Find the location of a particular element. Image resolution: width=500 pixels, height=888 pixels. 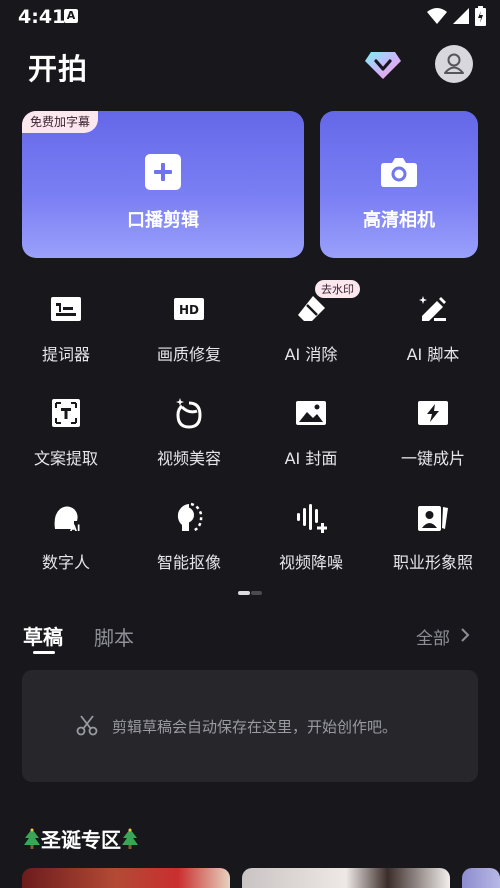

portrait-card-icon is located at coordinates (433, 518).